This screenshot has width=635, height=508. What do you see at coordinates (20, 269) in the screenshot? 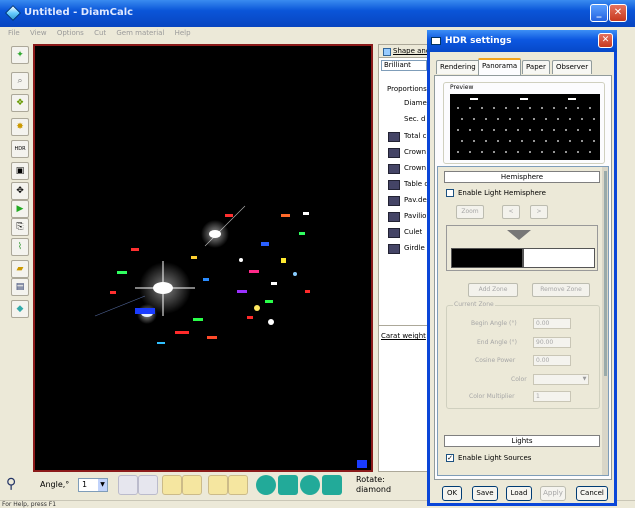
I see `folder-icon: ▰` at bounding box center [20, 269].